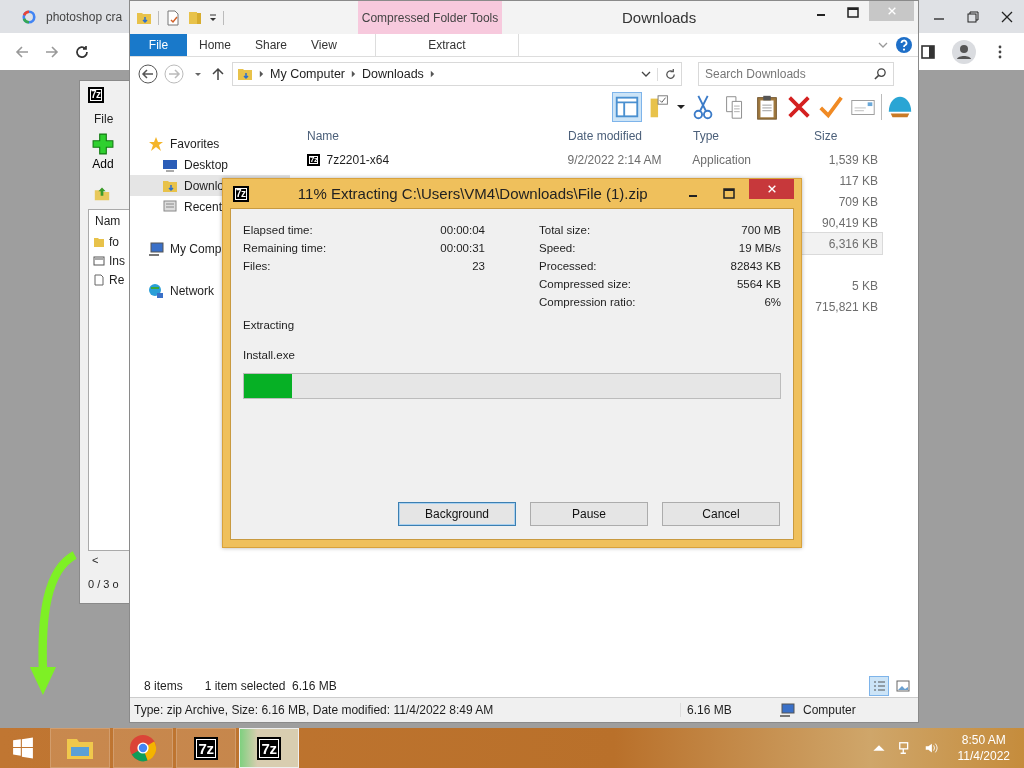  What do you see at coordinates (880, 73) in the screenshot?
I see `search-icon` at bounding box center [880, 73].